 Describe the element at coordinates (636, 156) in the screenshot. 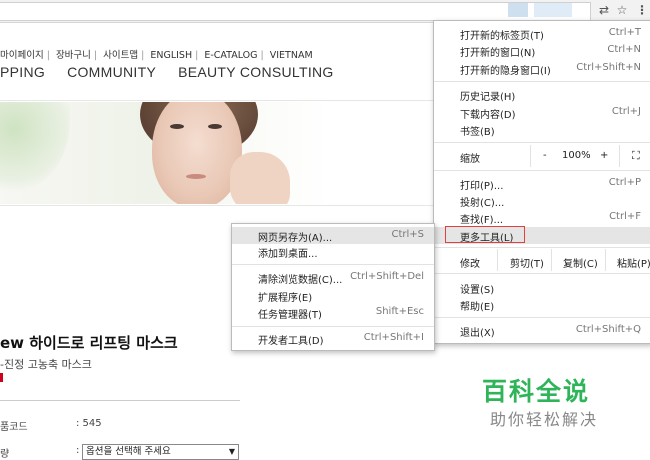

I see `fullscreen-icon: ⛶` at that location.